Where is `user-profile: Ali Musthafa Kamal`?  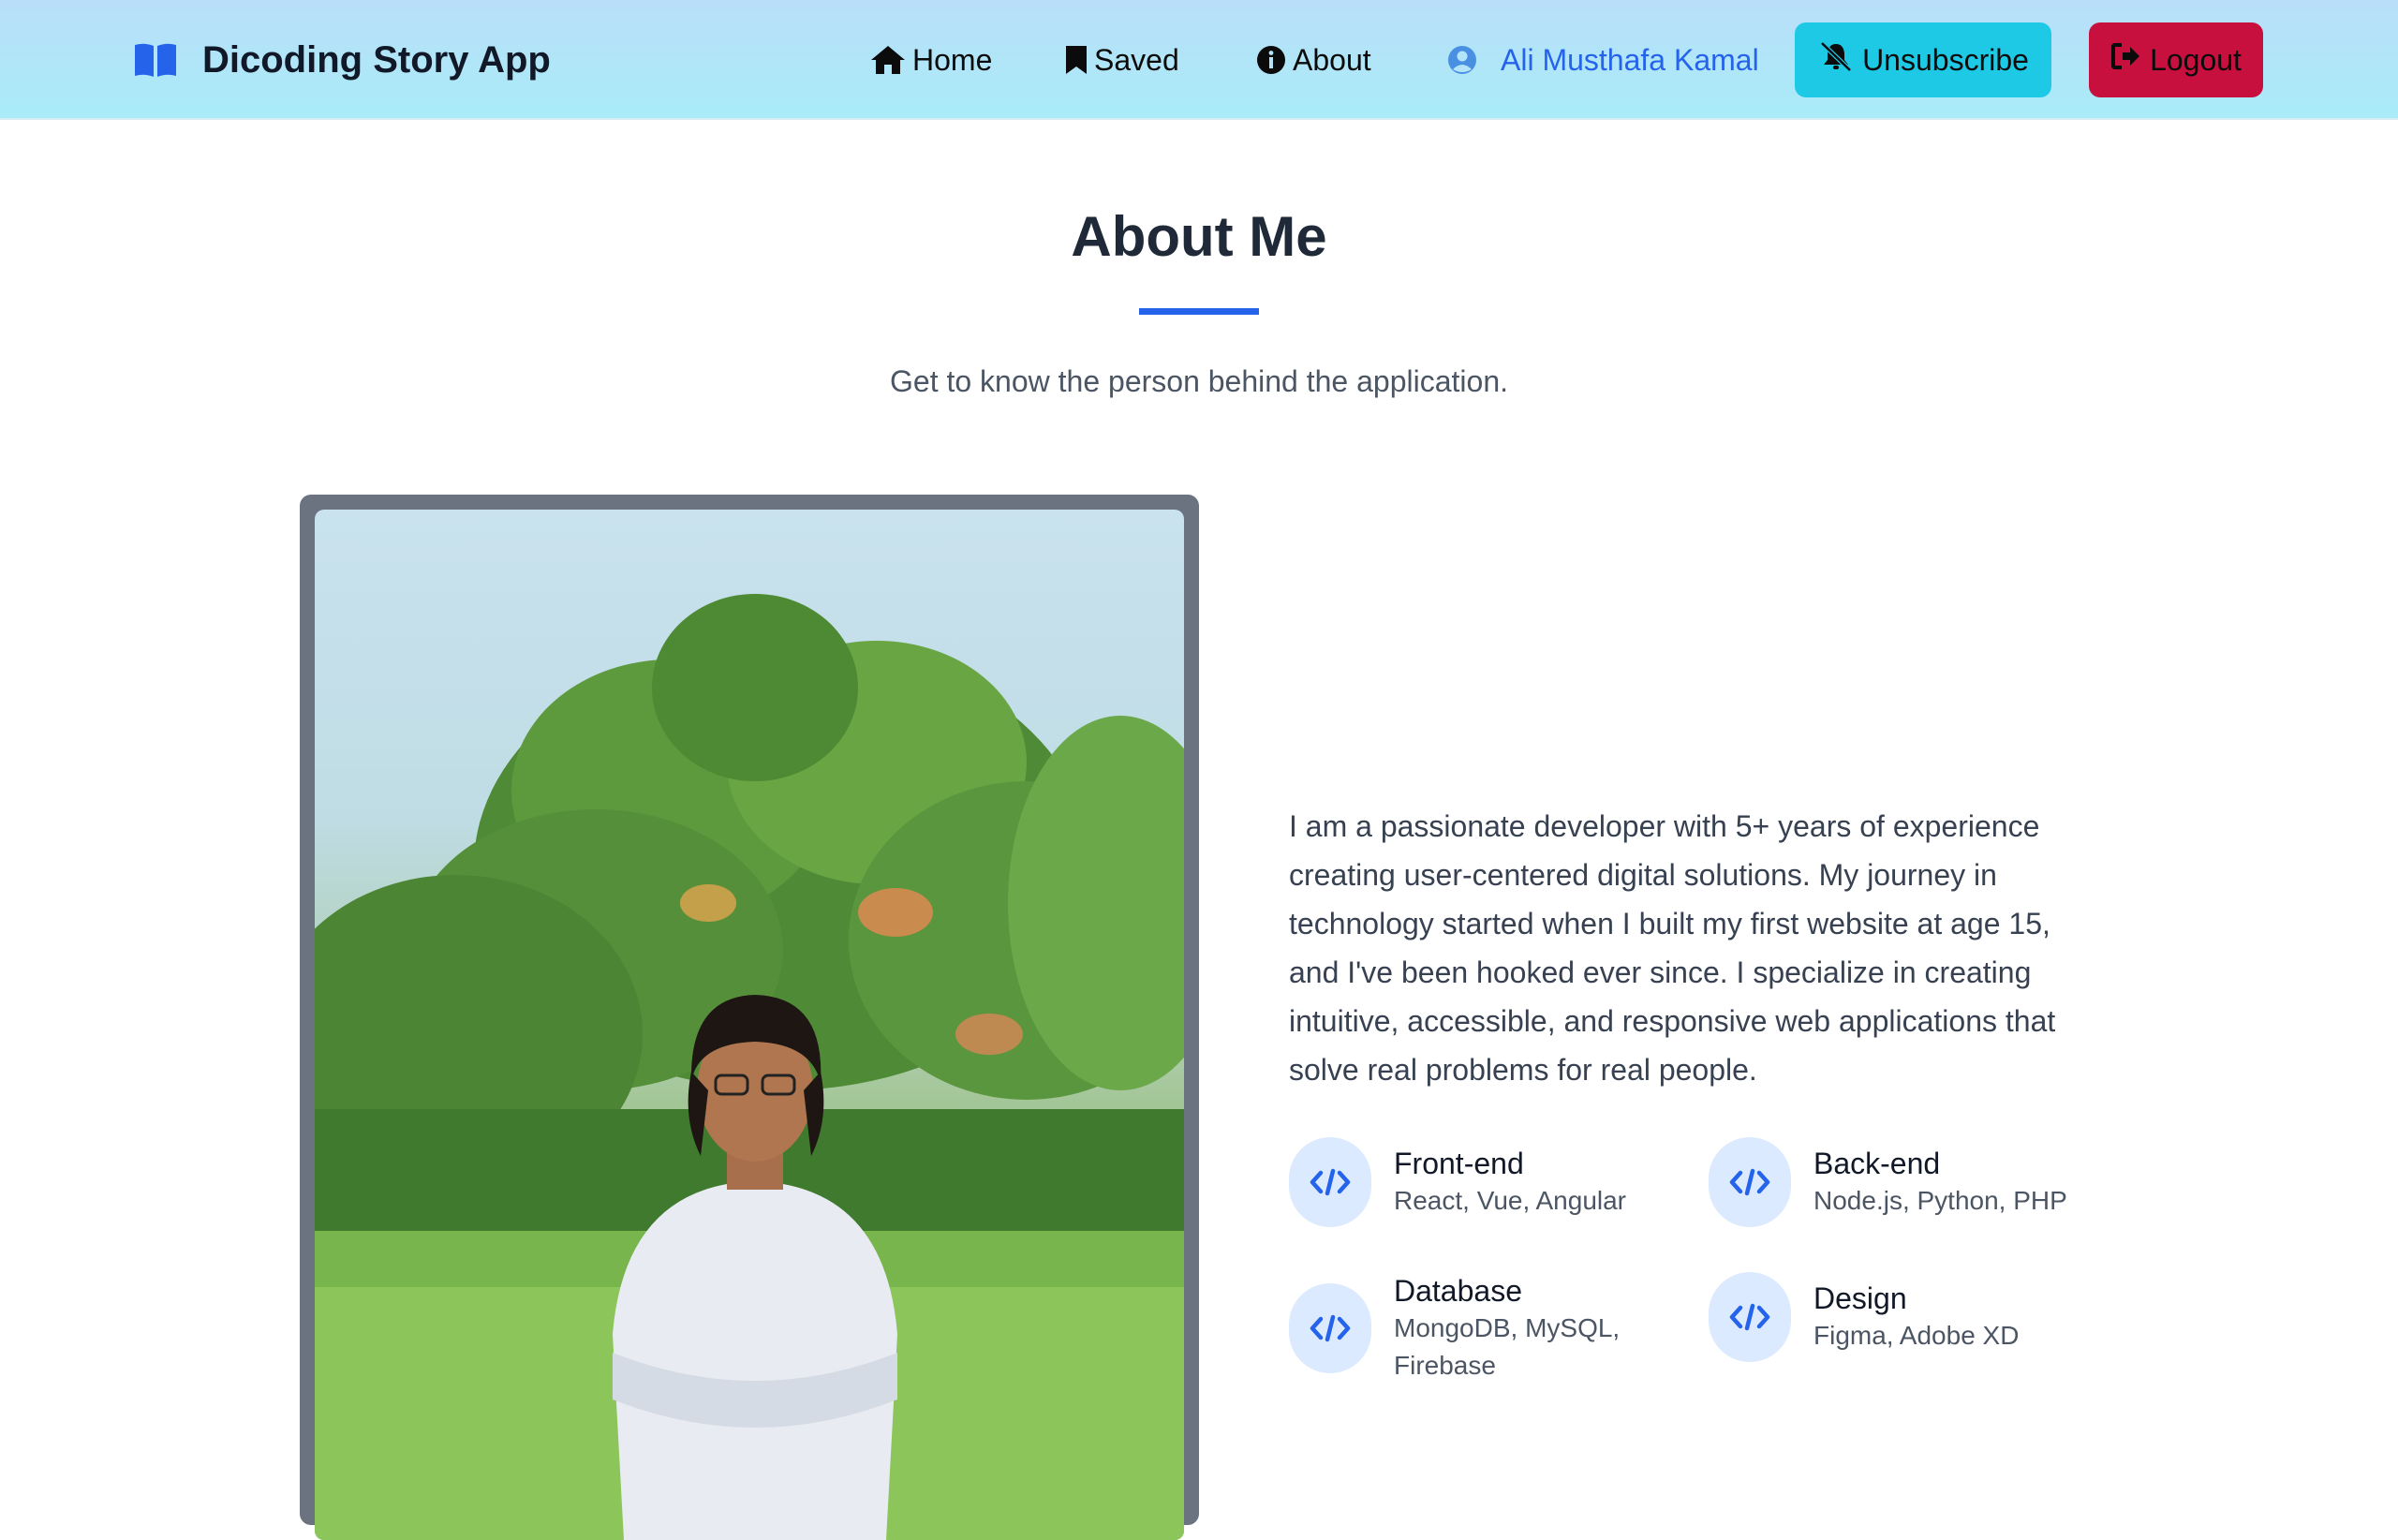 user-profile: Ali Musthafa Kamal is located at coordinates (1602, 59).